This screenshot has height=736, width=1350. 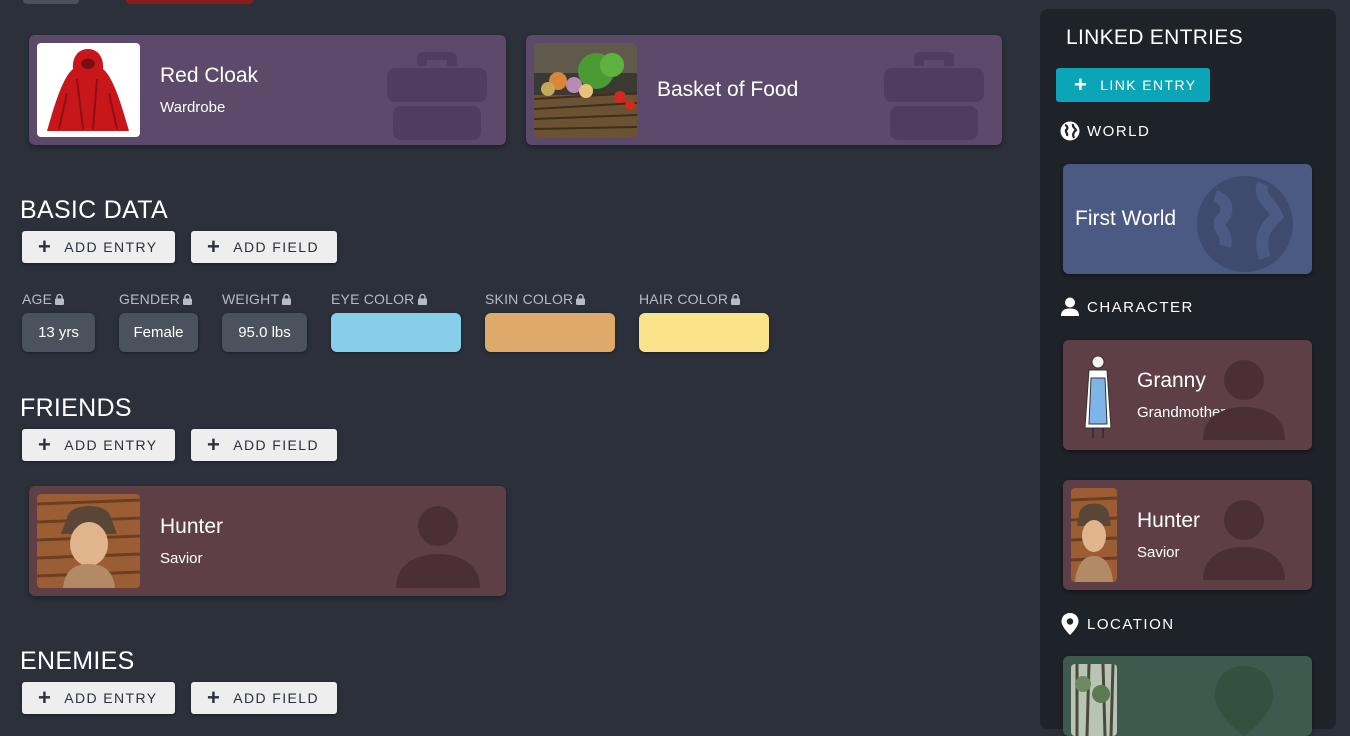 I want to click on field-label-age: AGE, so click(x=43, y=299).